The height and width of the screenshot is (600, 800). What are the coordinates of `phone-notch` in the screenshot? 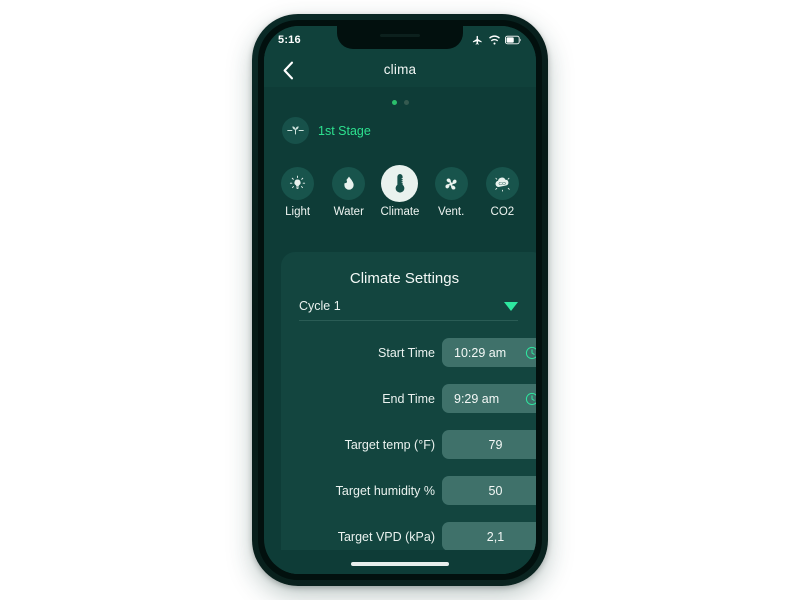 It's located at (400, 37).